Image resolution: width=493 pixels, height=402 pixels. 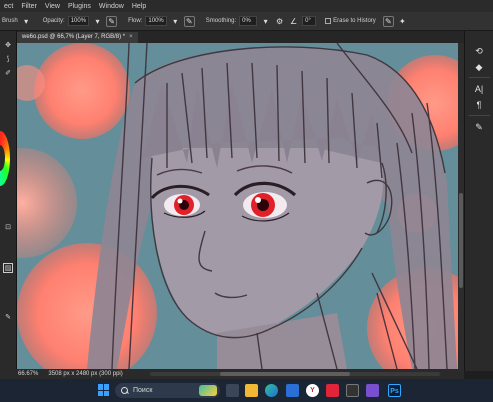 What do you see at coordinates (104, 390) in the screenshot?
I see `windows-start-icon` at bounding box center [104, 390].